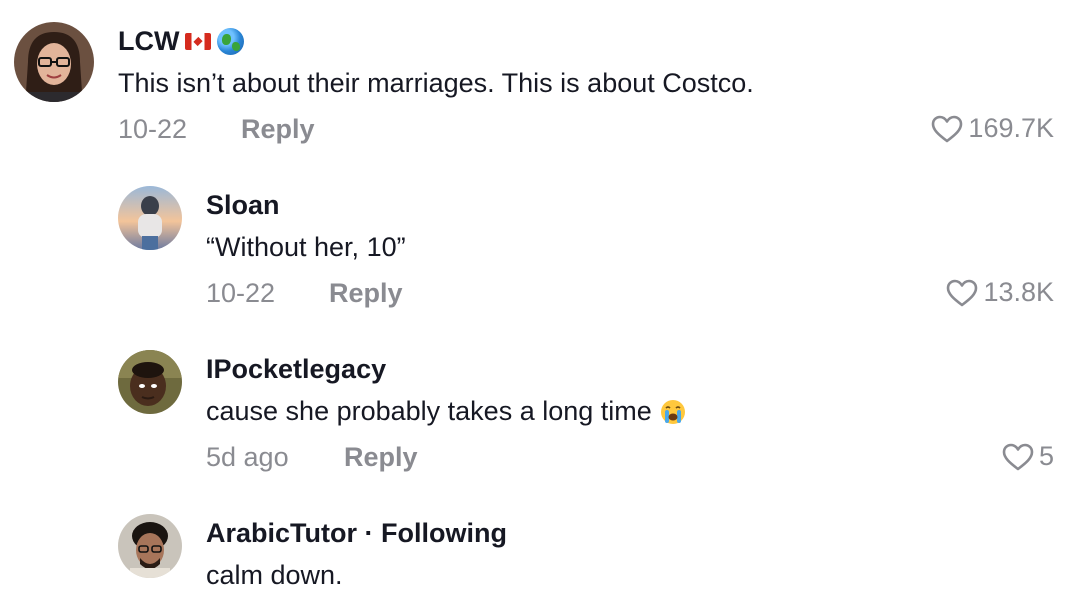 The image size is (1076, 600). Describe the element at coordinates (247, 457) in the screenshot. I see `comment-date: 5d ago` at that location.